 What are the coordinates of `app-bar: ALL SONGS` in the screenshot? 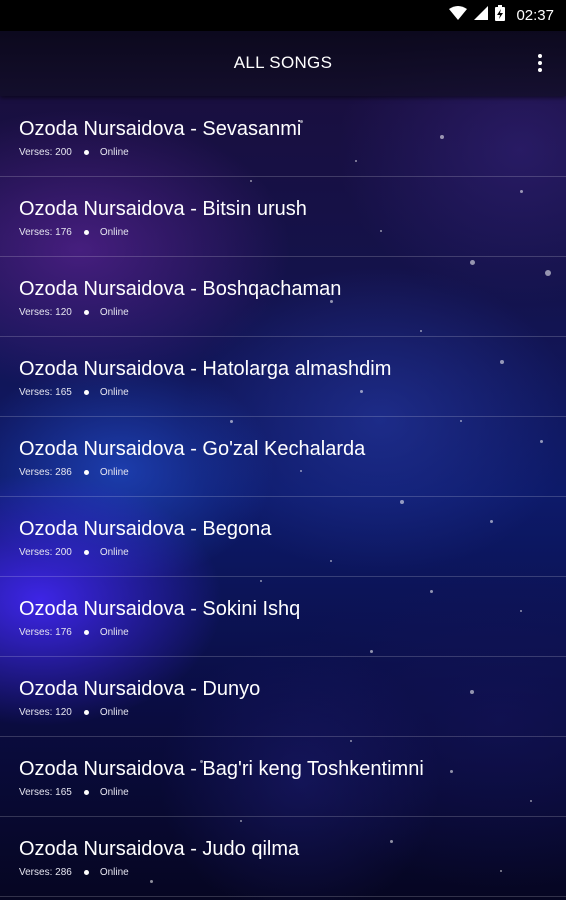 It's located at (283, 63).